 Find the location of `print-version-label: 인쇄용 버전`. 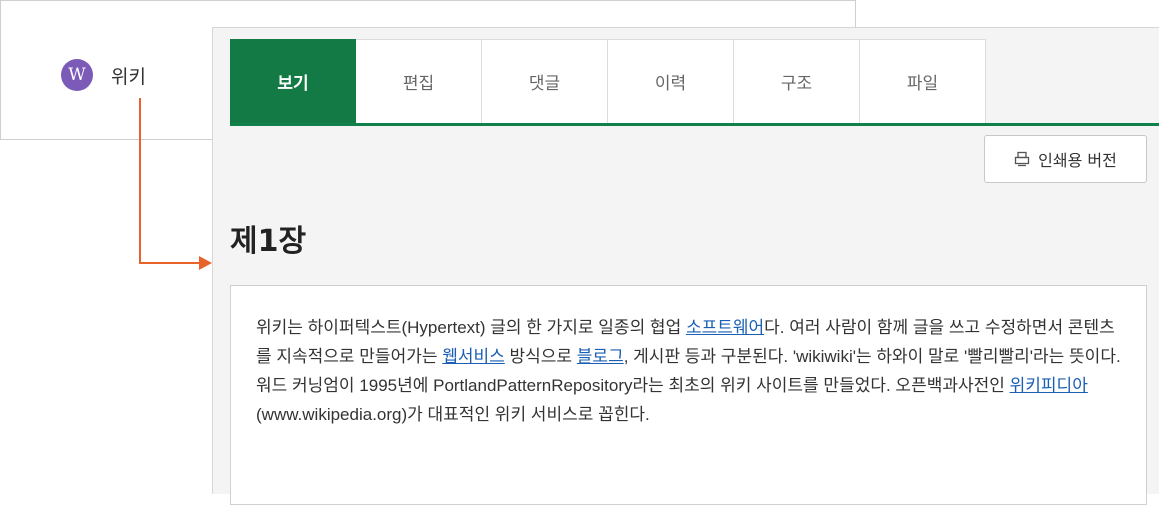

print-version-label: 인쇄용 버전 is located at coordinates (1077, 160).